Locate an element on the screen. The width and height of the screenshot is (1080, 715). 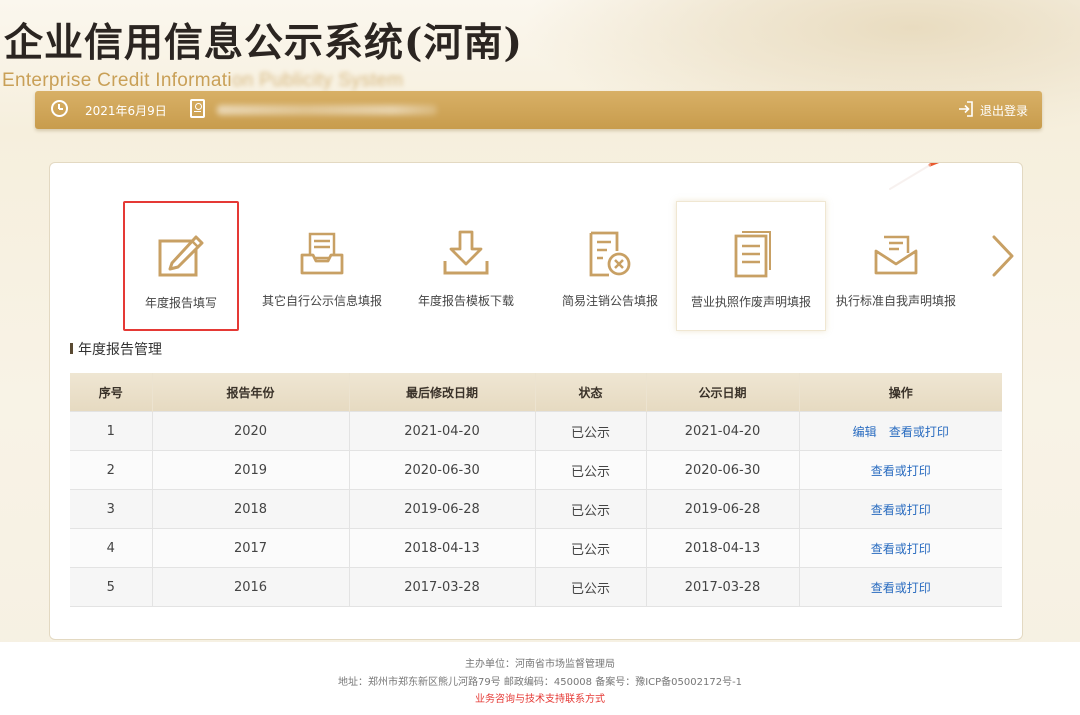
cell-actions: 编辑 查看或打印 is located at coordinates (900, 431).